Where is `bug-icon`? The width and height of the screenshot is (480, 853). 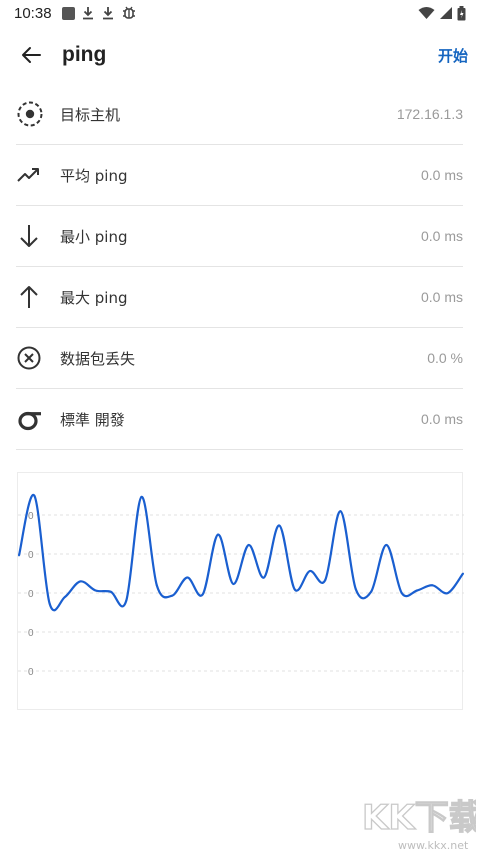 bug-icon is located at coordinates (128, 12).